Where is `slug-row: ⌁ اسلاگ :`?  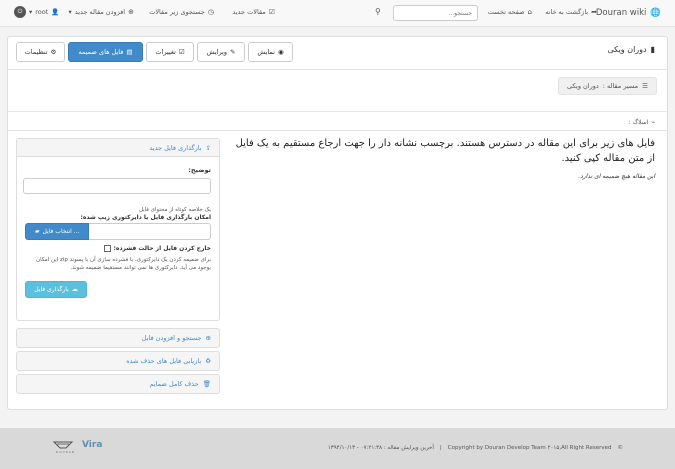 slug-row: ⌁ اسلاگ : is located at coordinates (642, 122).